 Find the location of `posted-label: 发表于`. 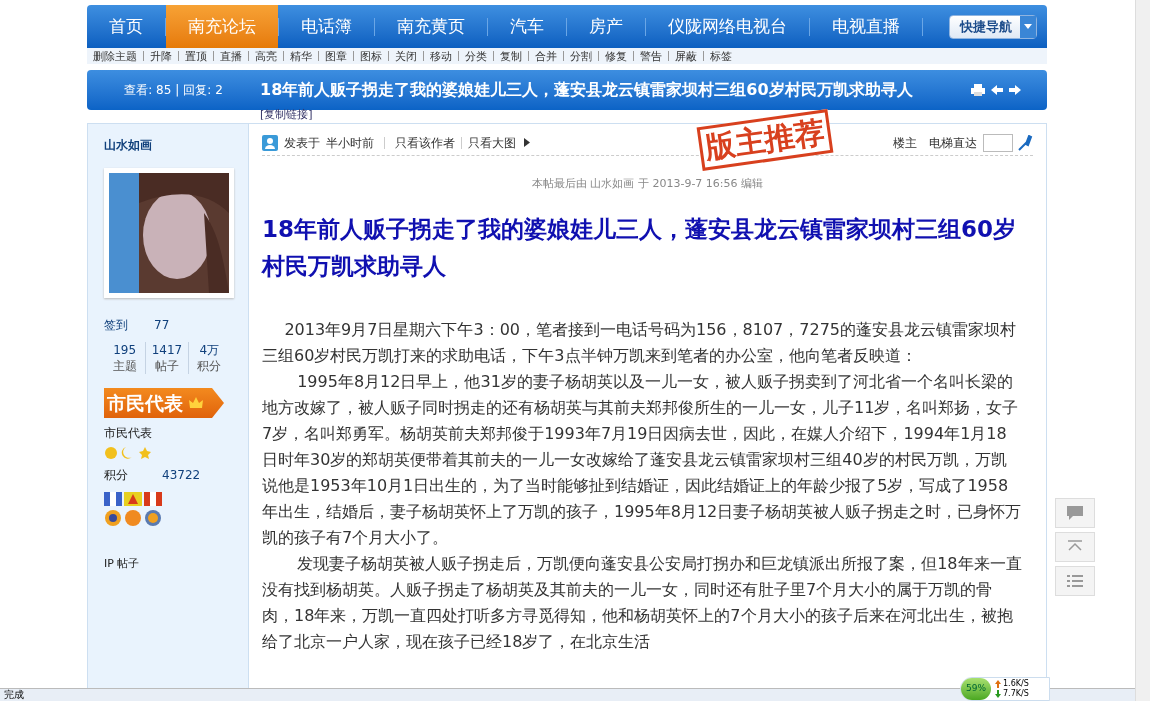

posted-label: 发表于 is located at coordinates (302, 143).